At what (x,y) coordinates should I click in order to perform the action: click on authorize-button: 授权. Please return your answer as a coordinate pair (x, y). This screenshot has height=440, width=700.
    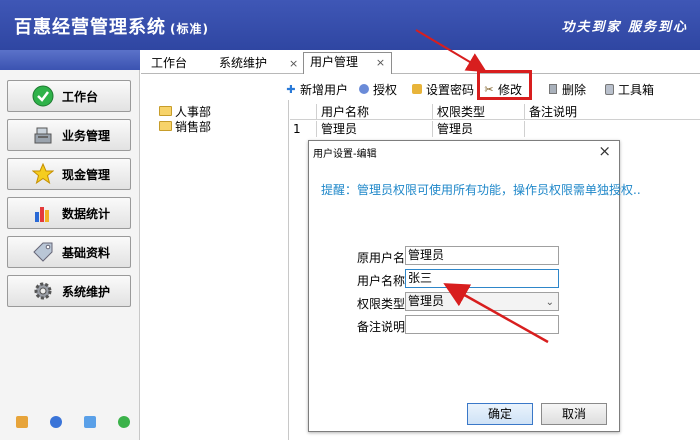
    Looking at the image, I should click on (377, 89).